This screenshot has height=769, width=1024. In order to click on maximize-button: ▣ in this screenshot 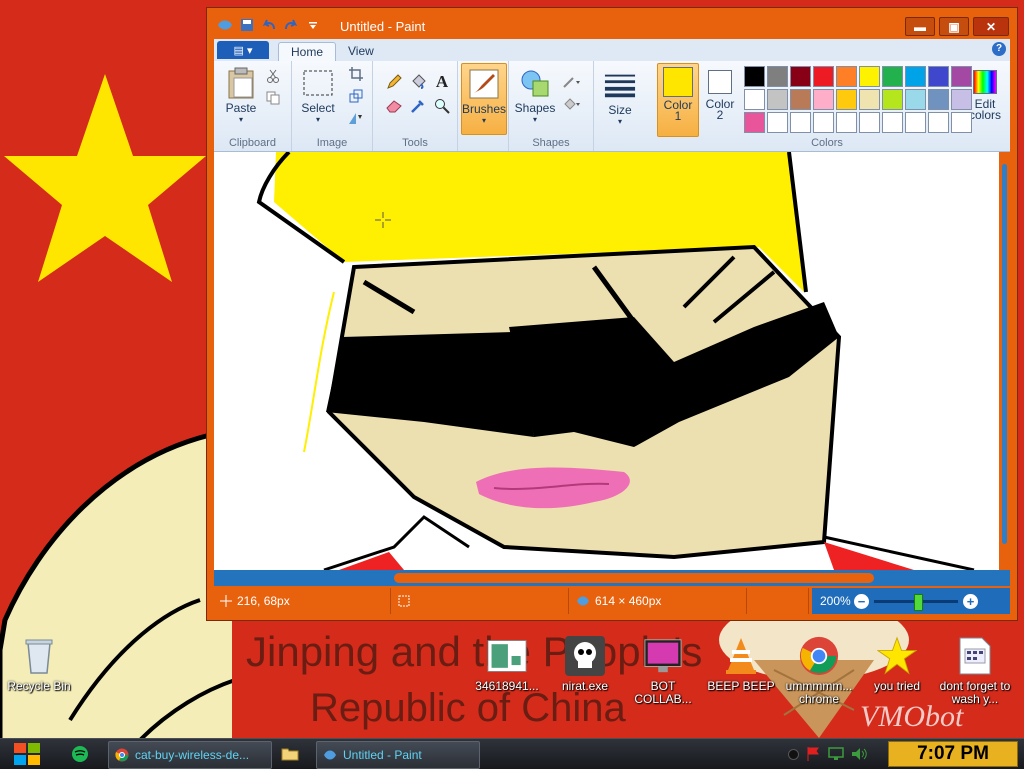, I will do `click(954, 26)`.